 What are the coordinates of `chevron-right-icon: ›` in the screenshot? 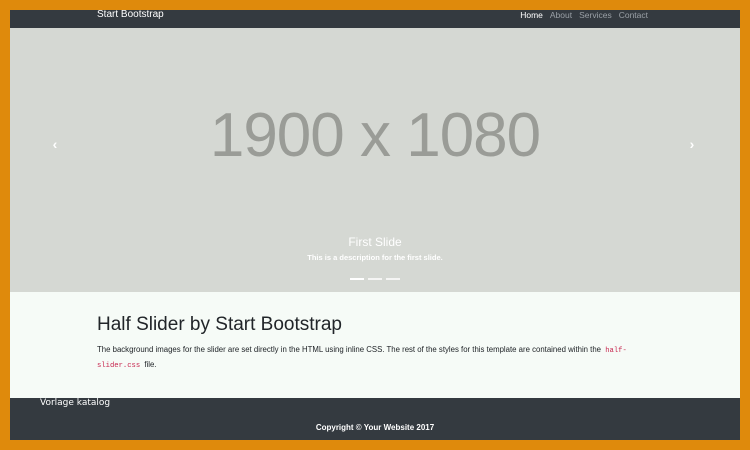 It's located at (692, 144).